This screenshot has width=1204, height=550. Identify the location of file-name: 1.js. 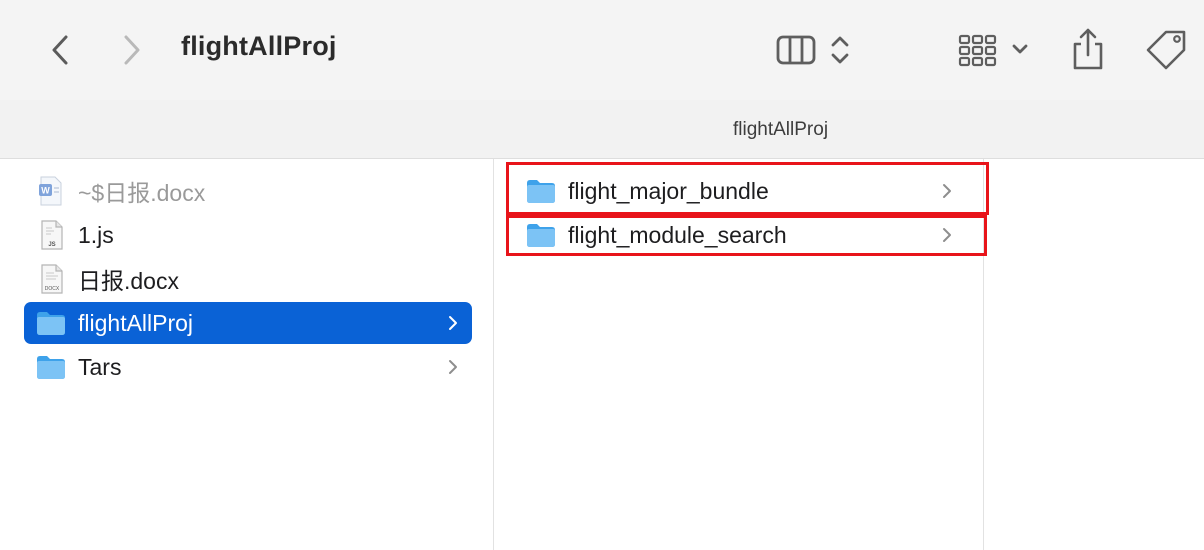
(96, 234).